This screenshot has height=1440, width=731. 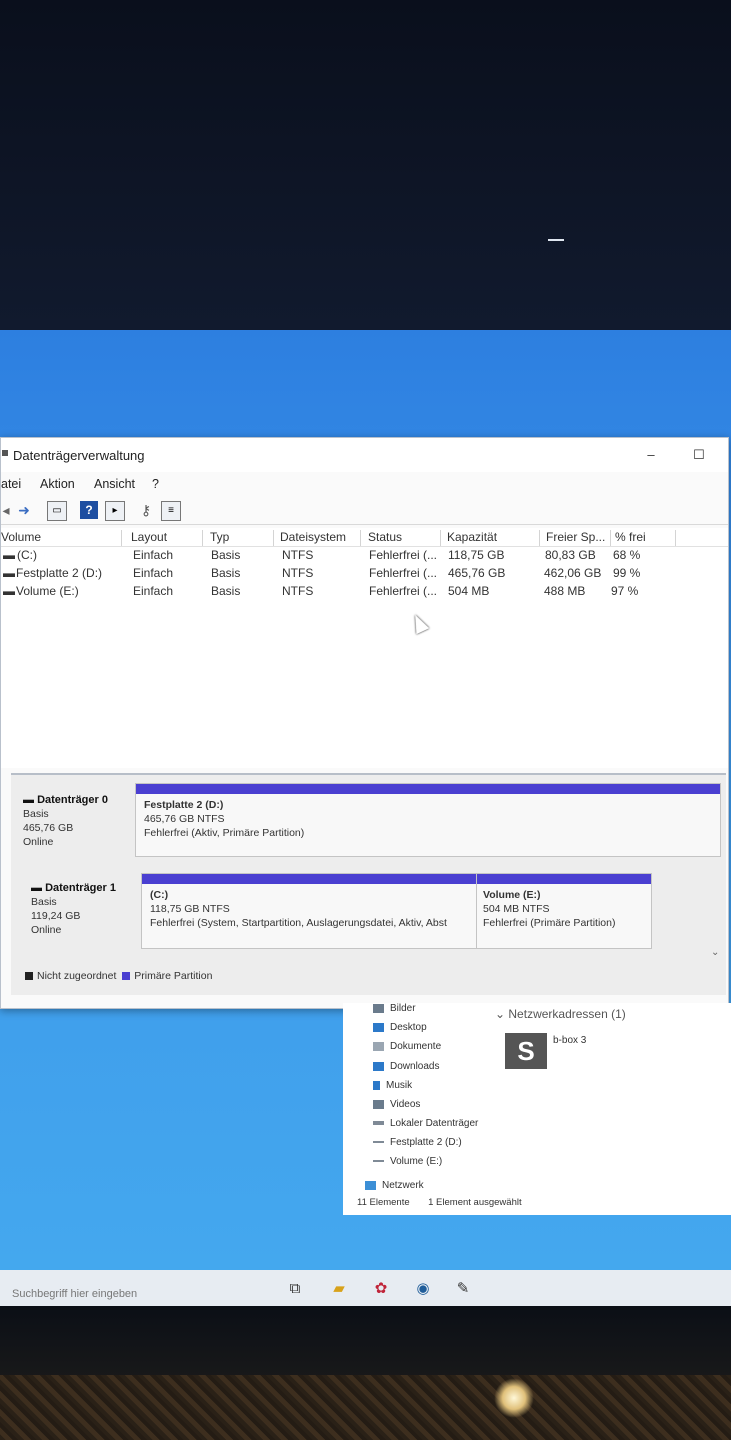 I want to click on network-header-text: Netzwerkadressen (1), so click(x=567, y=1014).